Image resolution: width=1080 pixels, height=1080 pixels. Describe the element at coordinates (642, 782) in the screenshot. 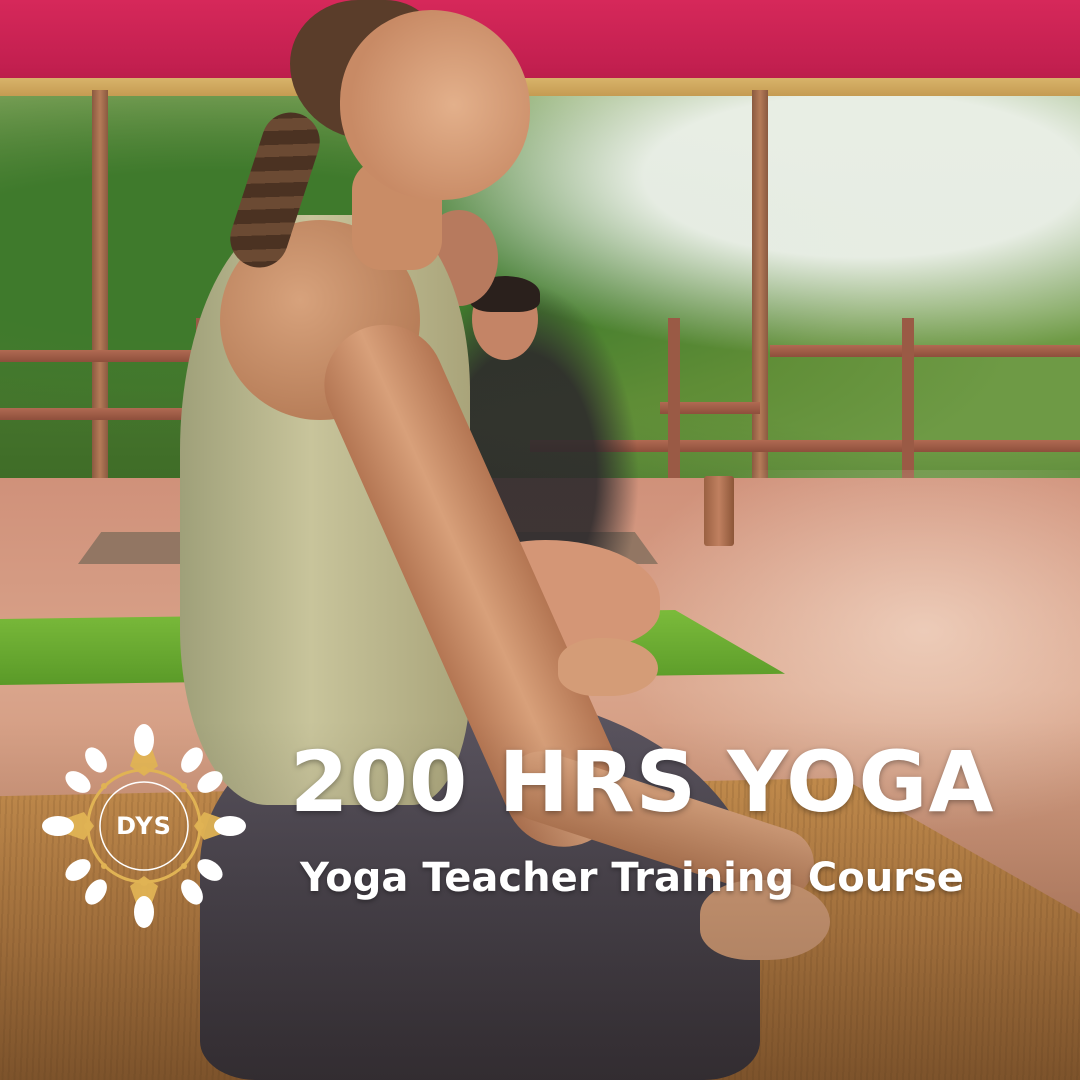

I see `headline: 200 HRS YOGA` at that location.